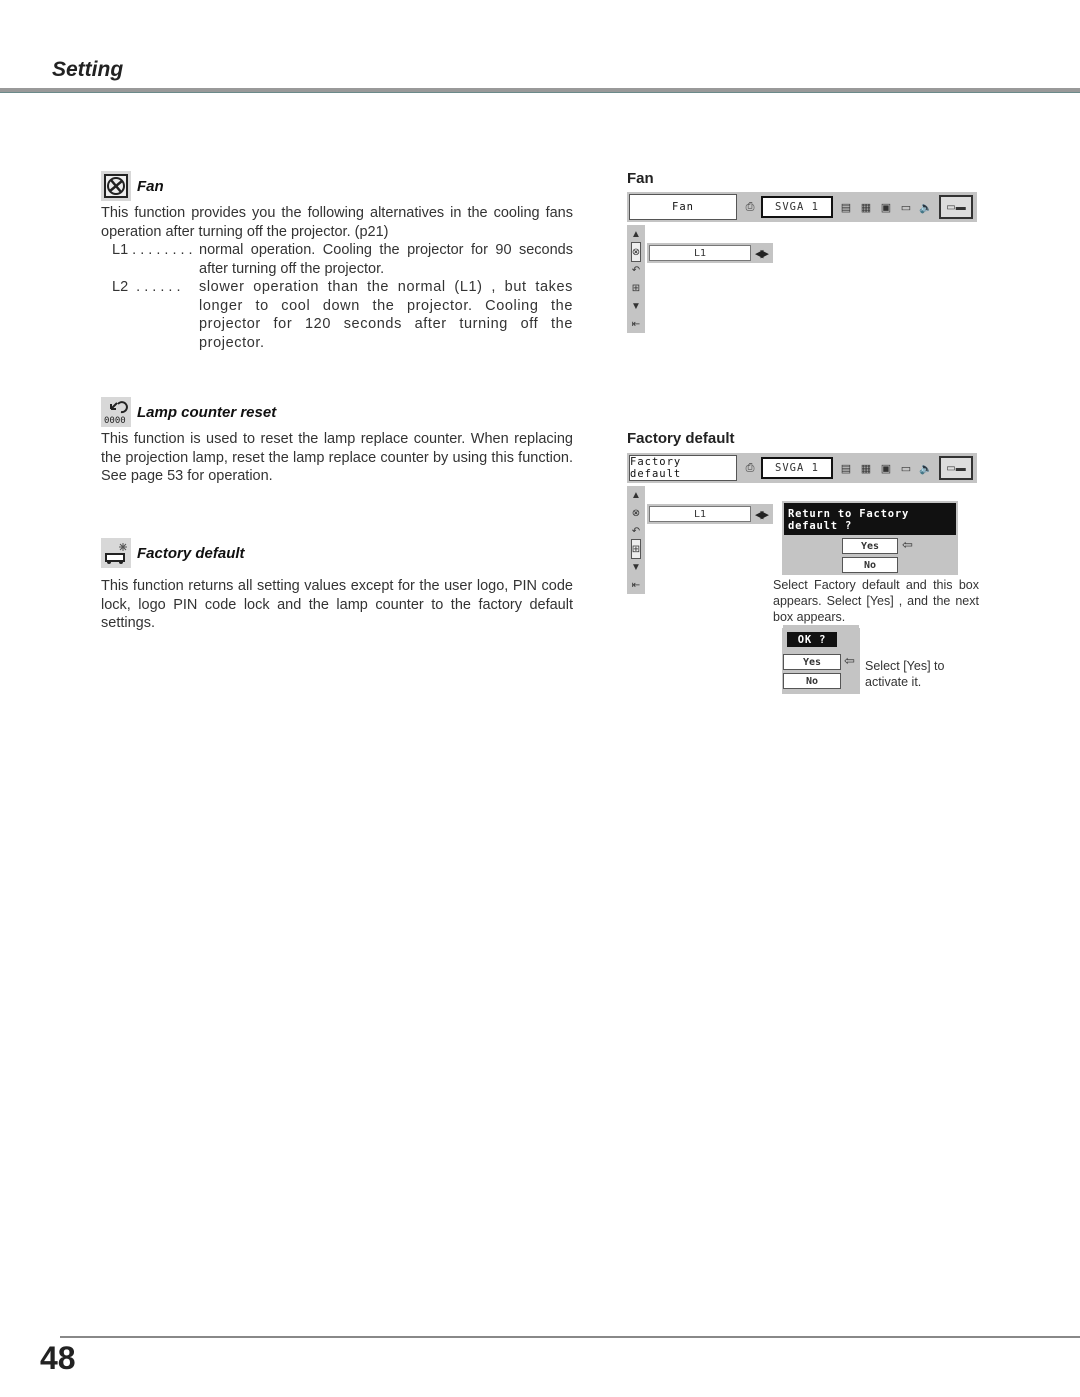 The width and height of the screenshot is (1080, 1397). Describe the element at coordinates (870, 519) in the screenshot. I see `dialog-title: Return to Factory default ?` at that location.